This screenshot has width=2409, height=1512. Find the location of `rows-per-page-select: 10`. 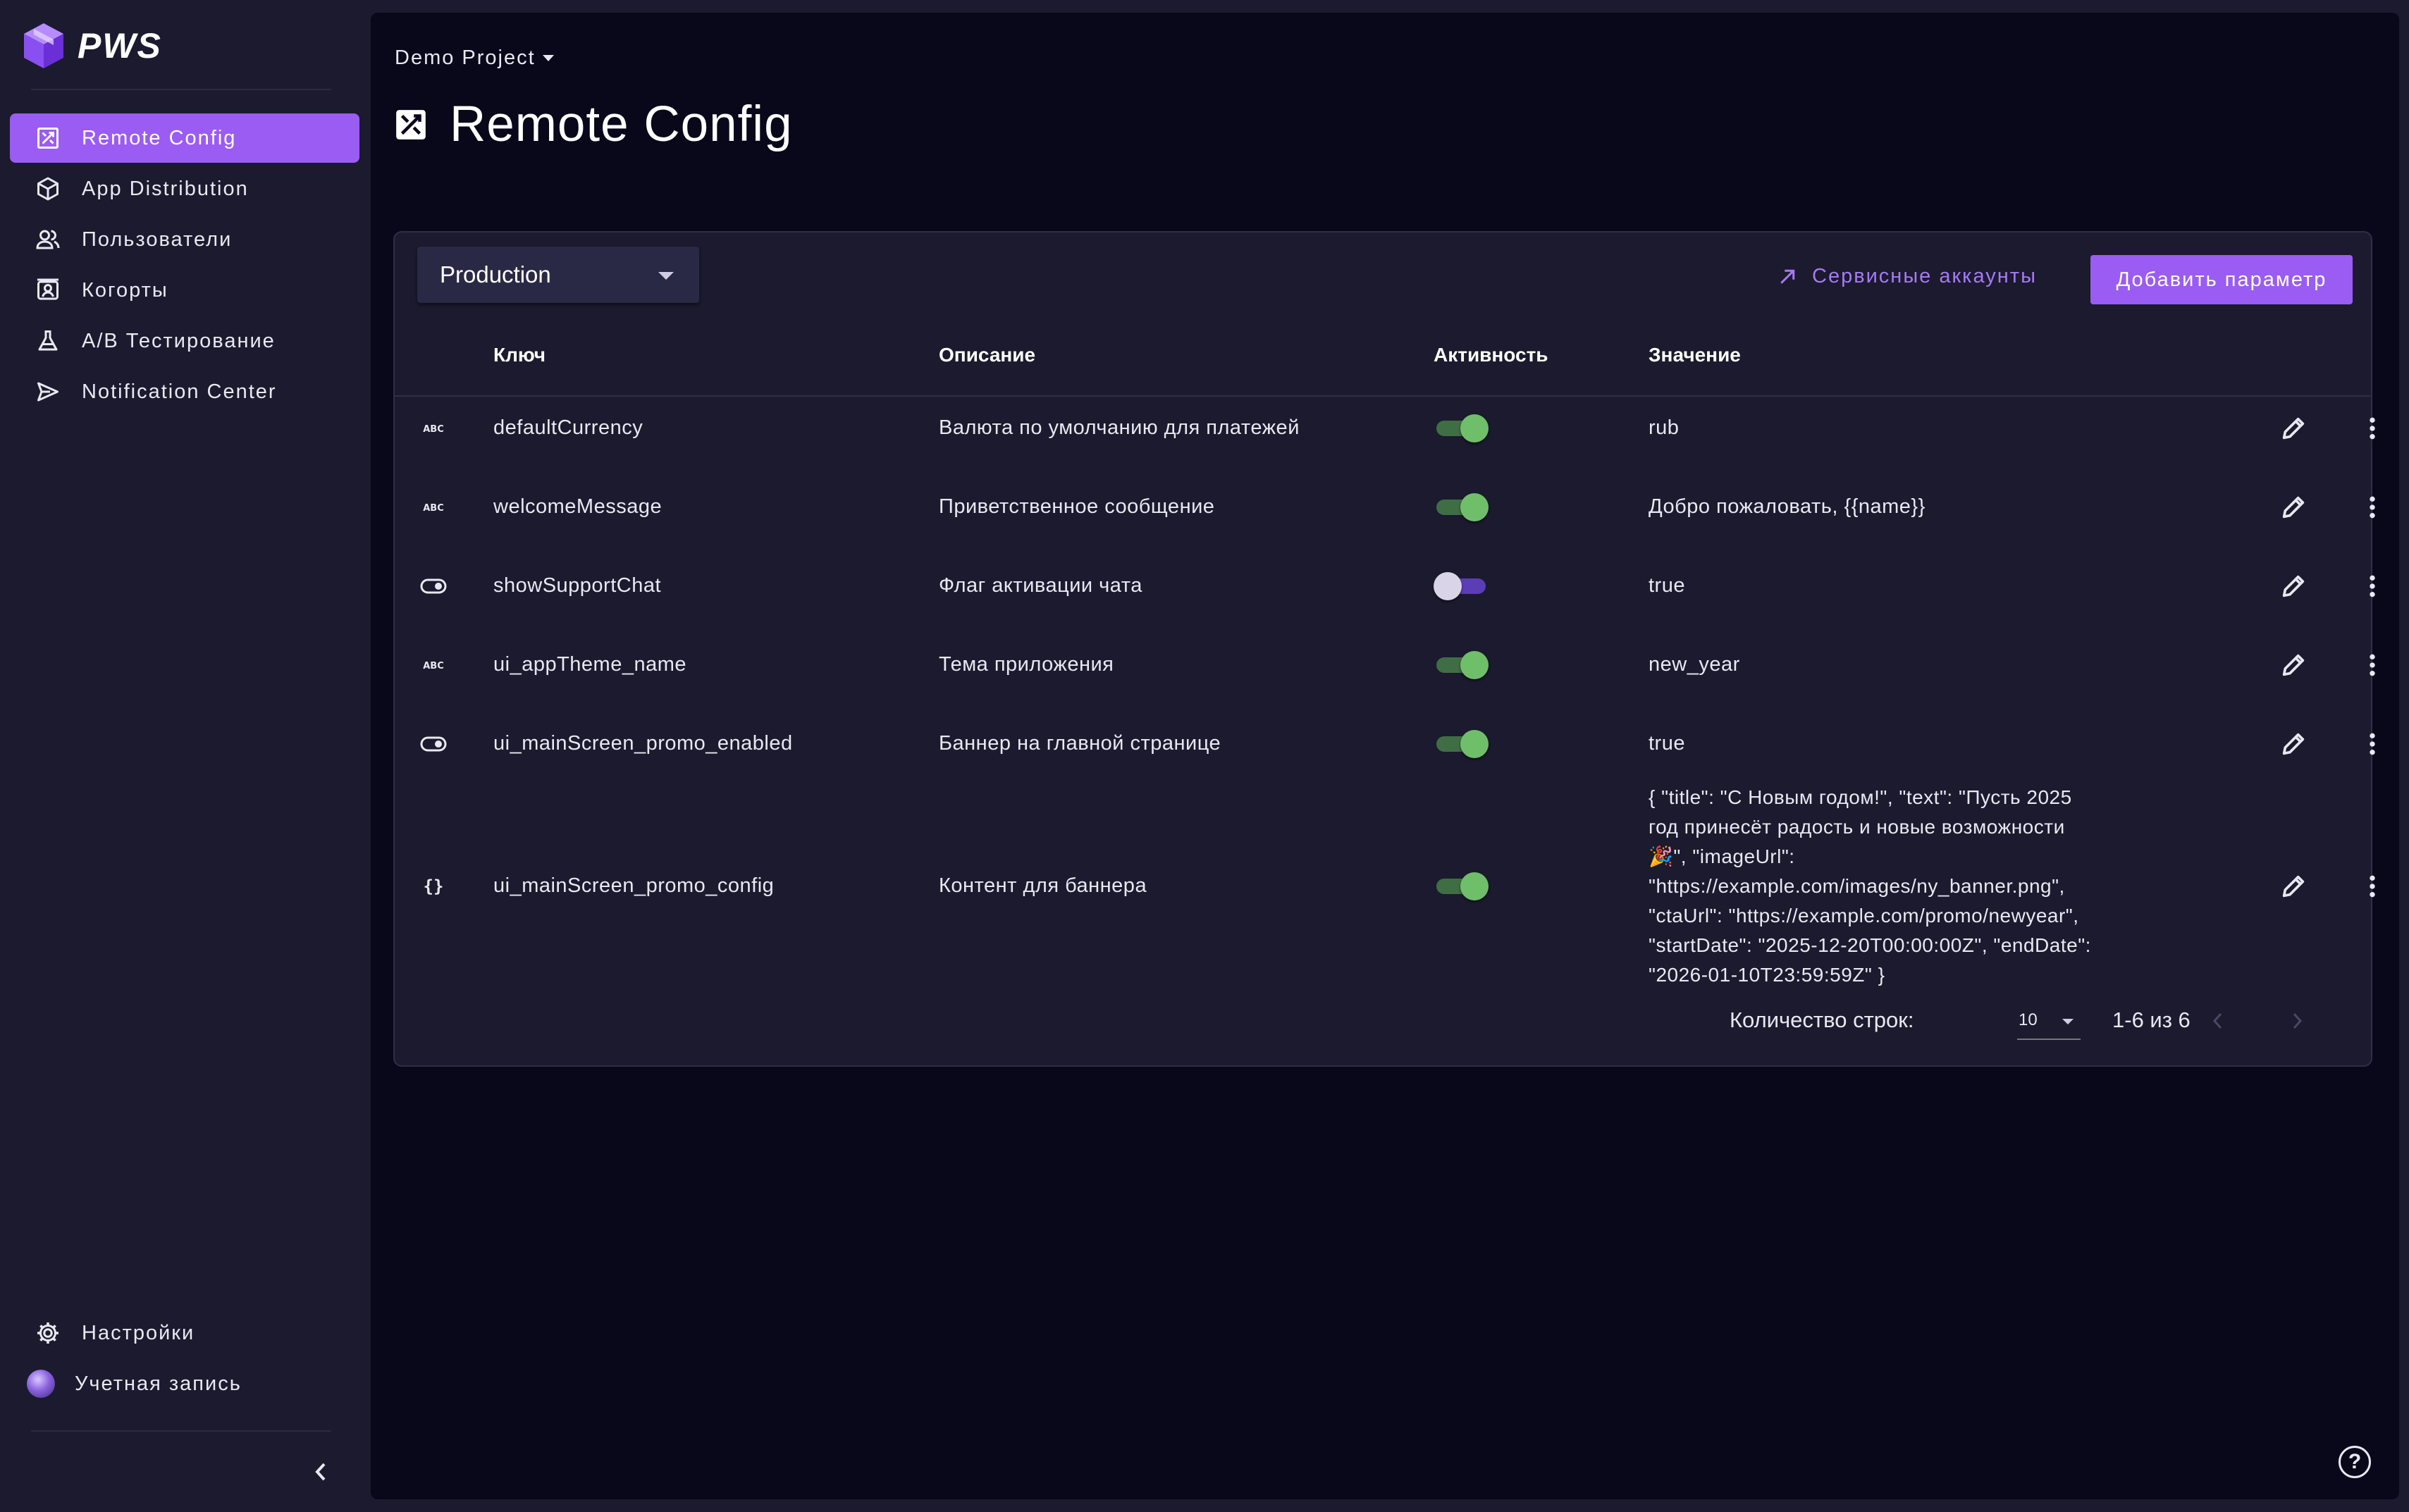

rows-per-page-select: 10 is located at coordinates (2049, 1021).